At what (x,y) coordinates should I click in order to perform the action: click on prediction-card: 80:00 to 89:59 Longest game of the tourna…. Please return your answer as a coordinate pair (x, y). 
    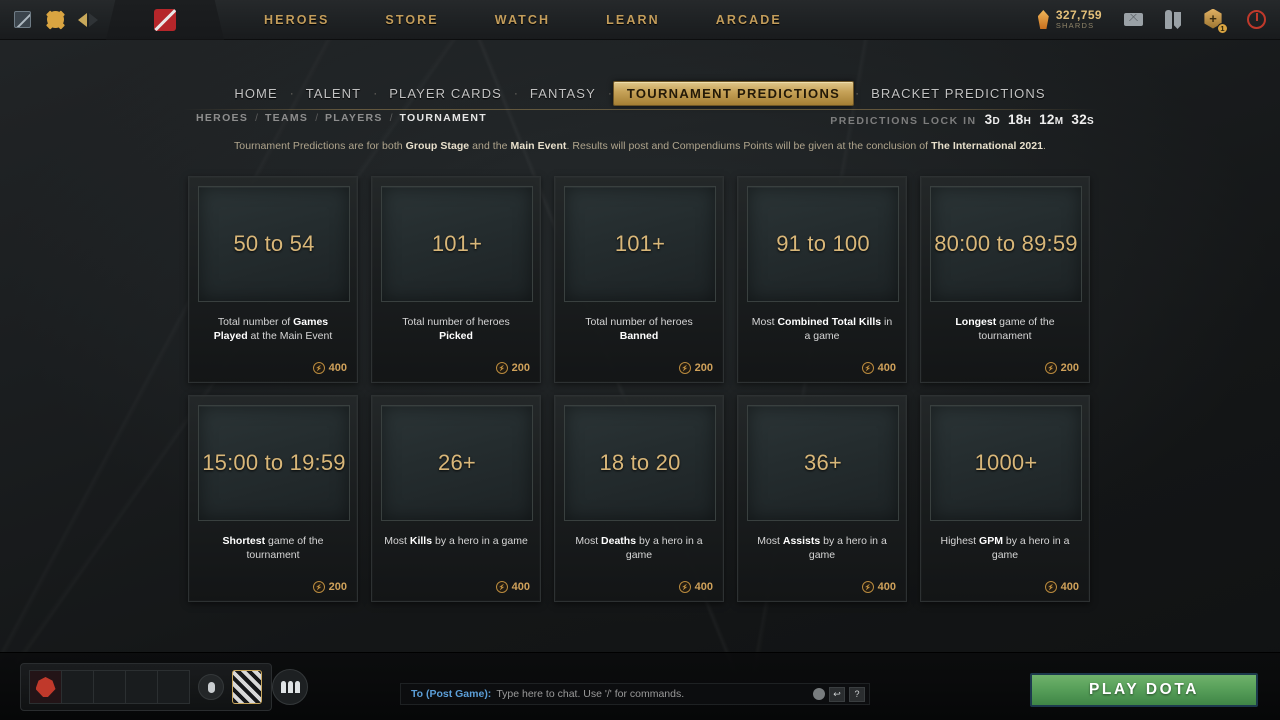
    Looking at the image, I should click on (1005, 279).